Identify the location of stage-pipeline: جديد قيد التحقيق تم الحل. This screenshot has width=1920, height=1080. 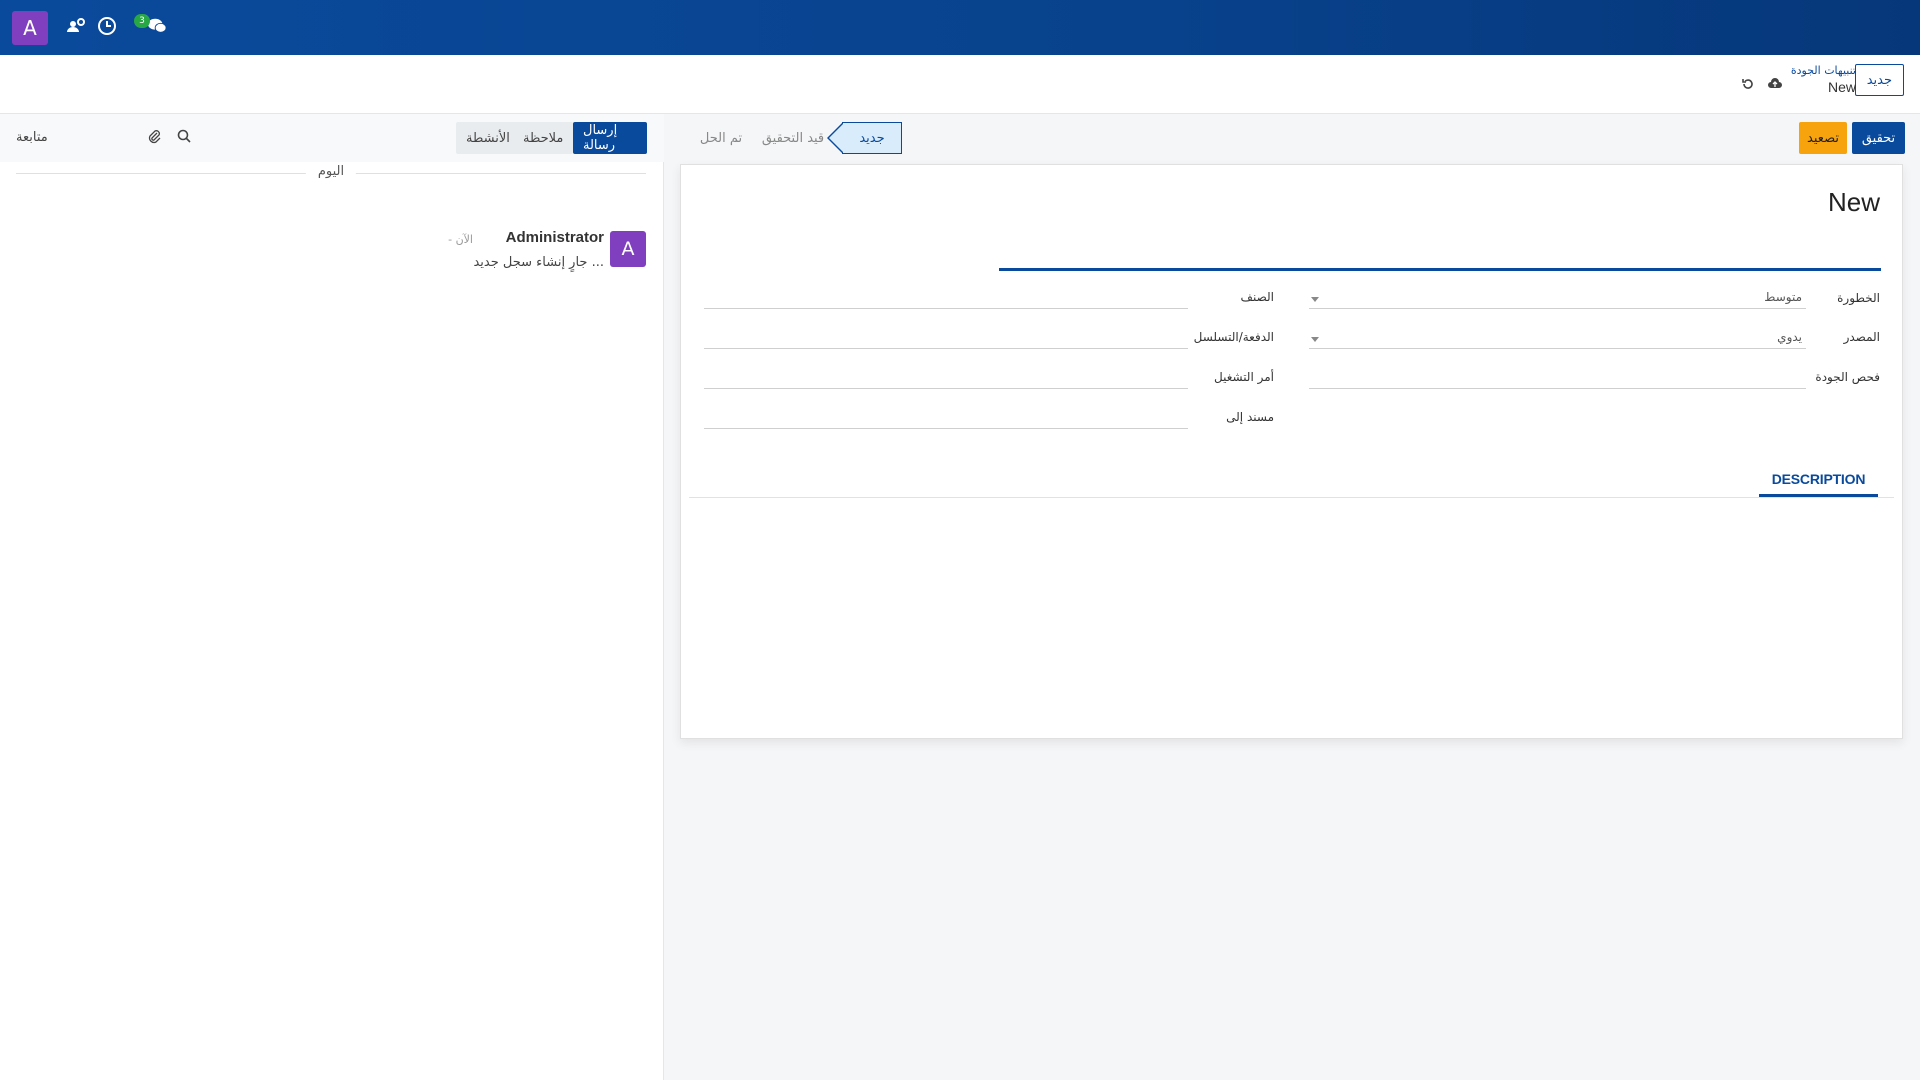
(784, 138).